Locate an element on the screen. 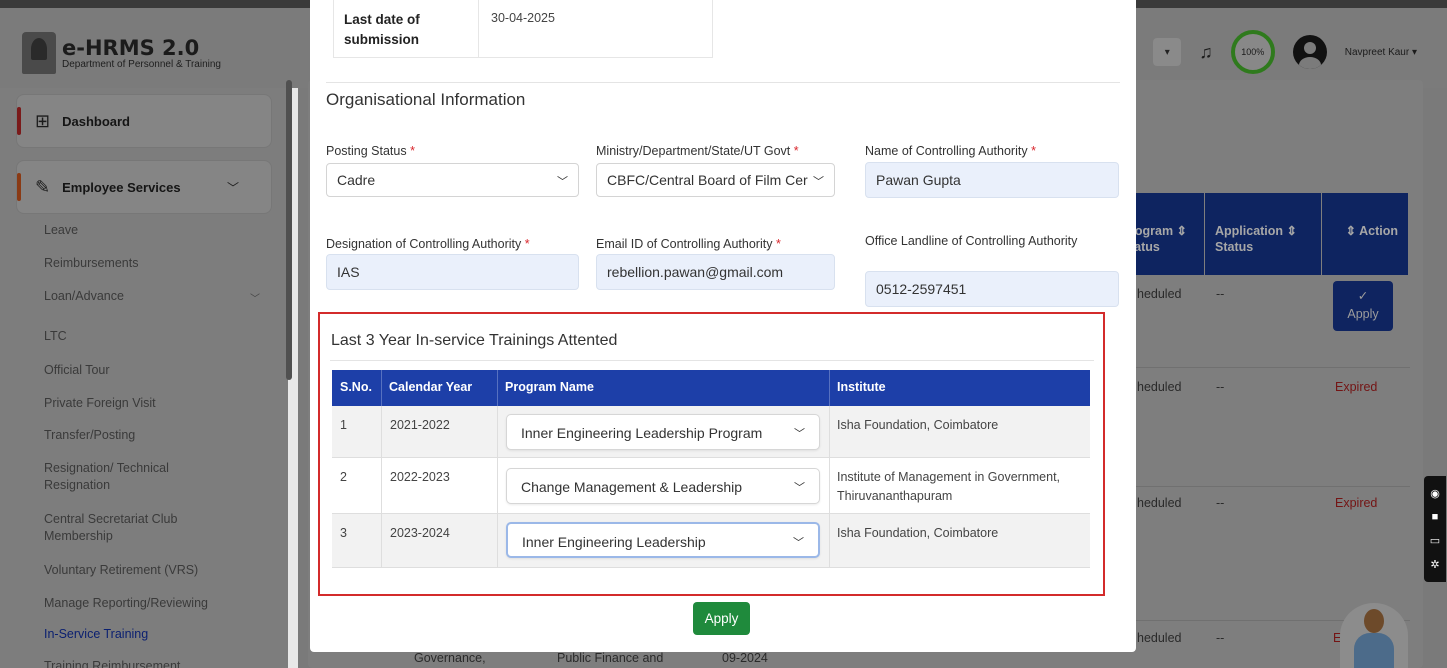 This screenshot has width=1447, height=668. trainings-title-divider is located at coordinates (712, 360).